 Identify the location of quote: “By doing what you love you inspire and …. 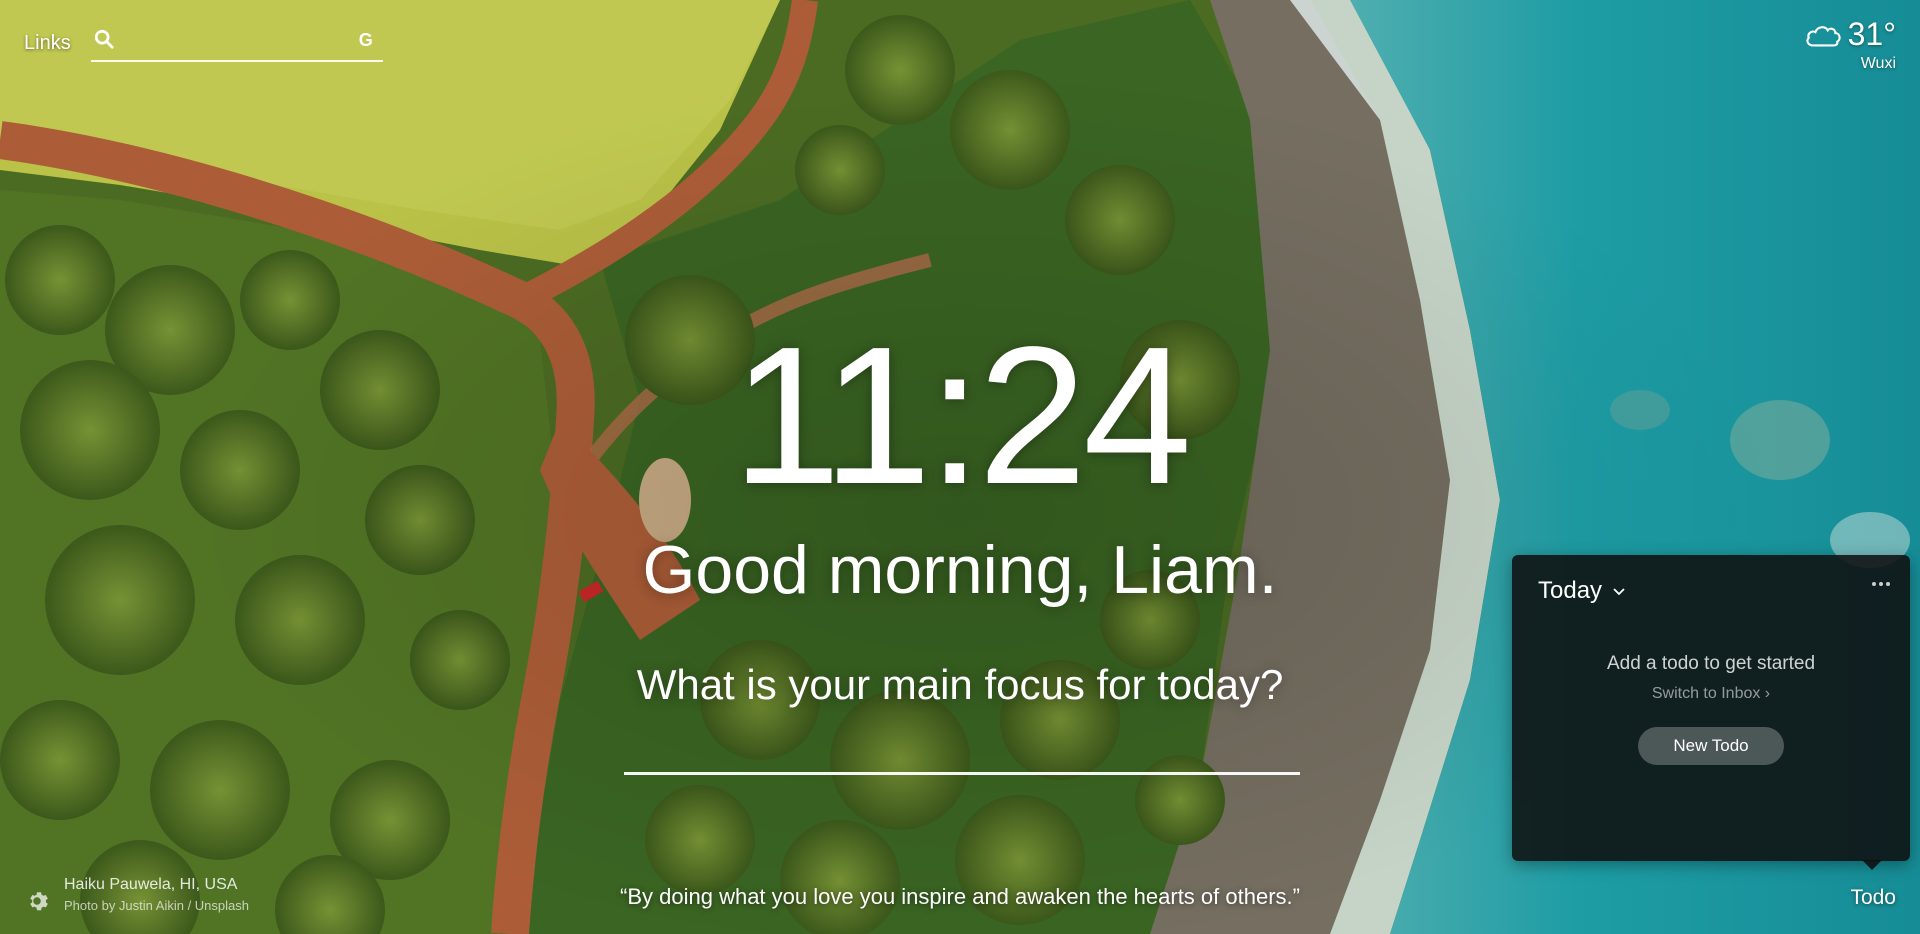
(960, 897).